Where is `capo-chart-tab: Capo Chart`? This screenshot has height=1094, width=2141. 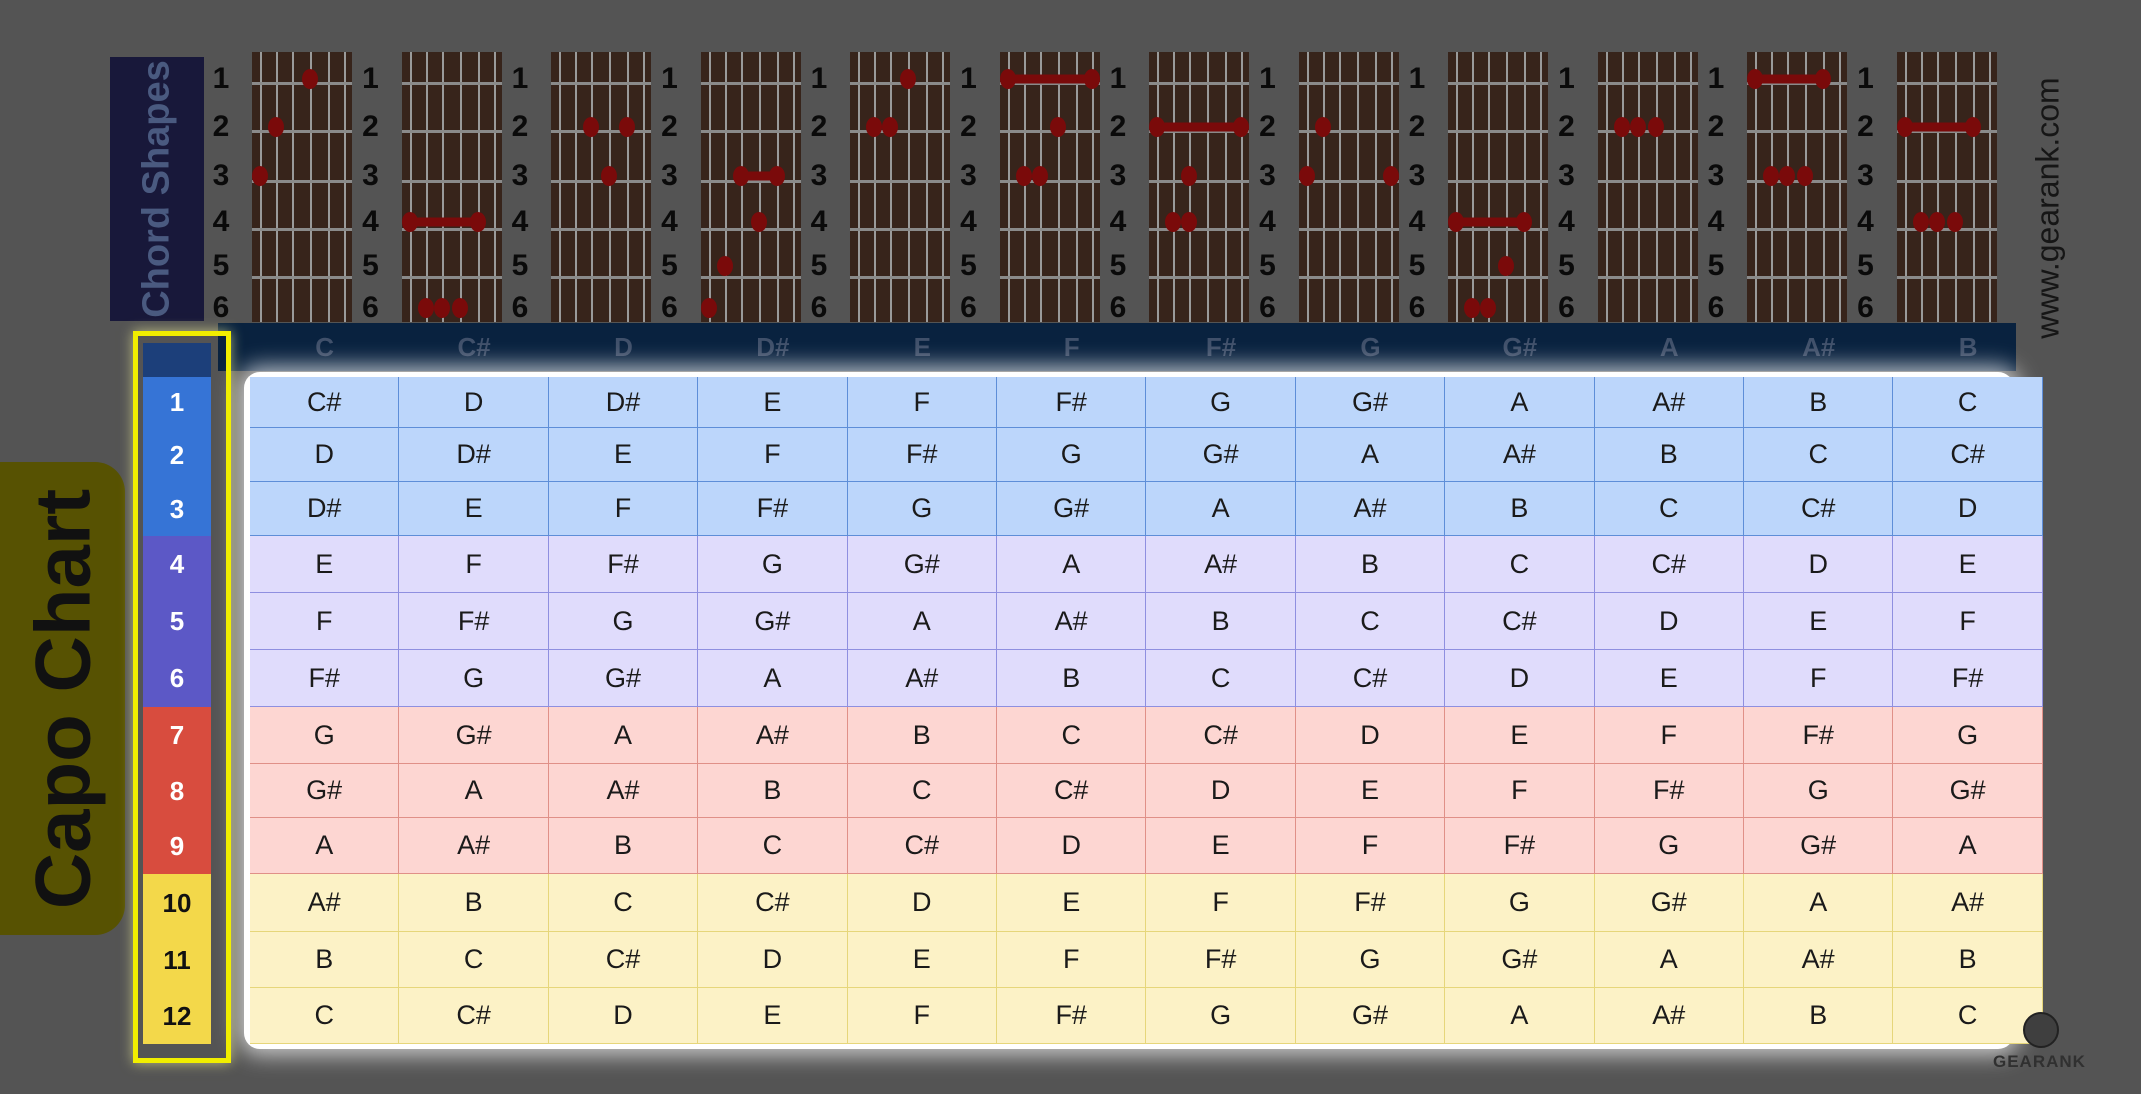 capo-chart-tab: Capo Chart is located at coordinates (62, 698).